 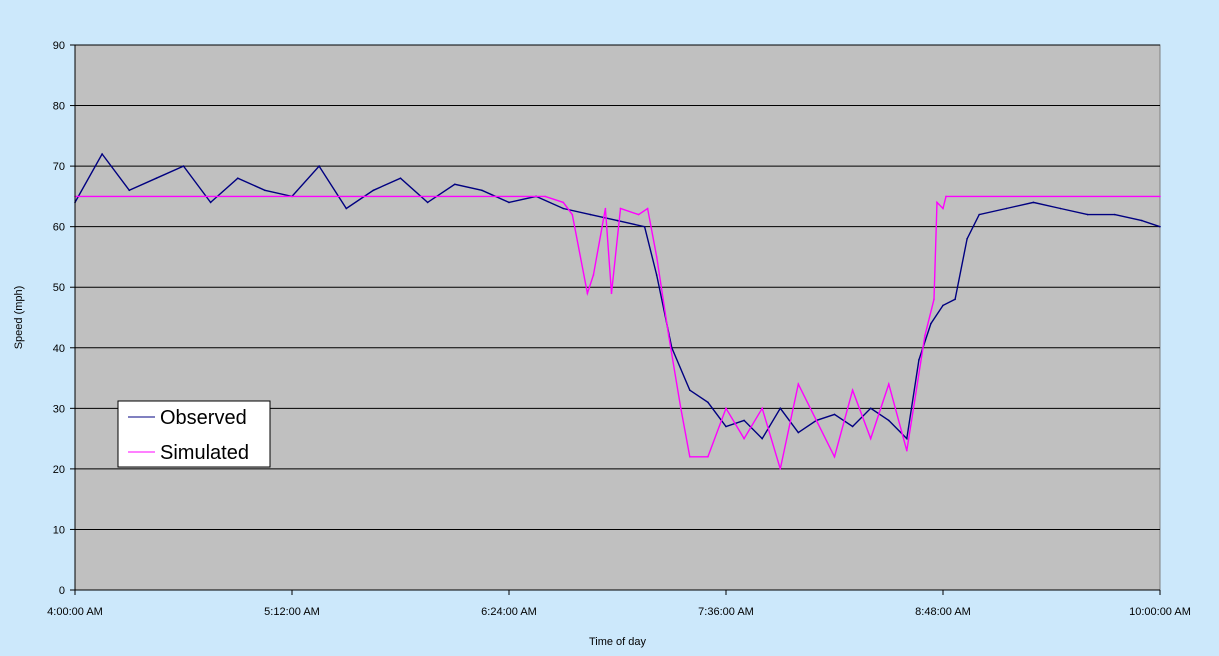 What do you see at coordinates (943, 612) in the screenshot?
I see `x-tick-label: 8:48:00 AM` at bounding box center [943, 612].